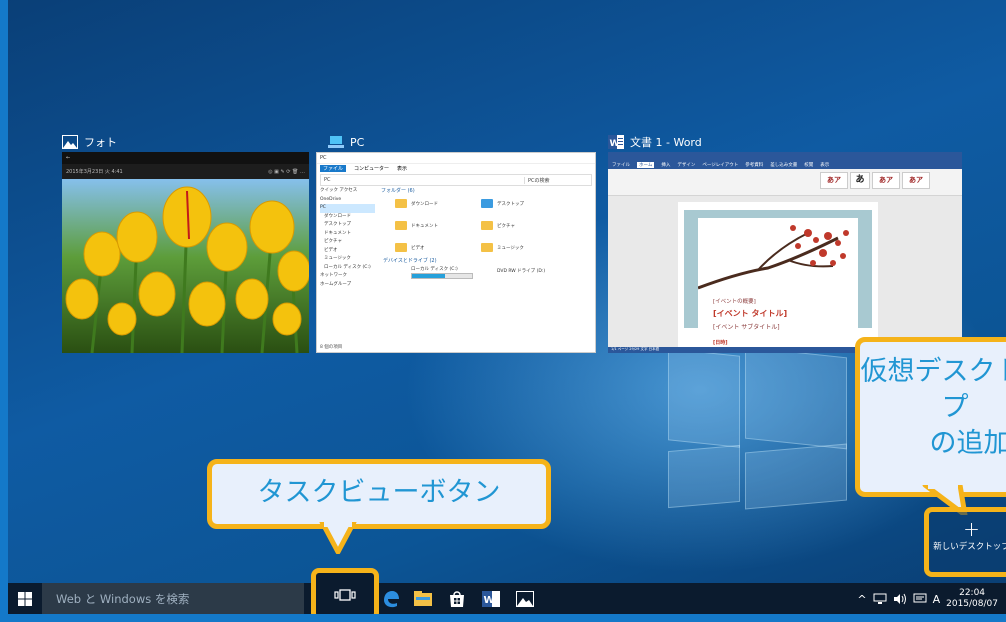 This screenshot has width=1006, height=622. Describe the element at coordinates (372, 168) in the screenshot. I see `explorer-tab-computer: コンピューター` at that location.